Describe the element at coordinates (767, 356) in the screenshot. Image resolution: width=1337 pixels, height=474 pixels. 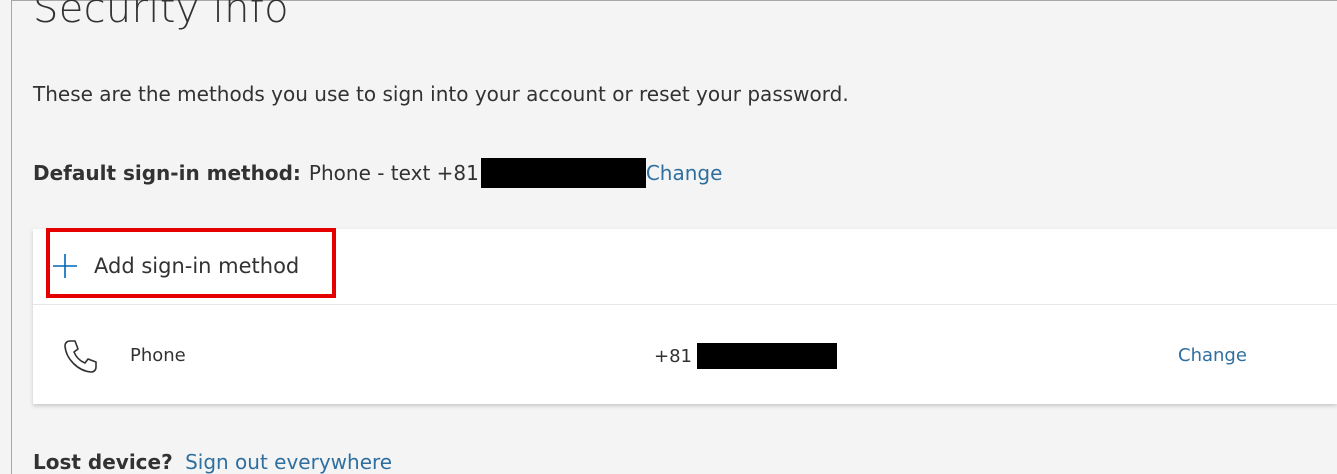
I see `redacted-method-number` at that location.